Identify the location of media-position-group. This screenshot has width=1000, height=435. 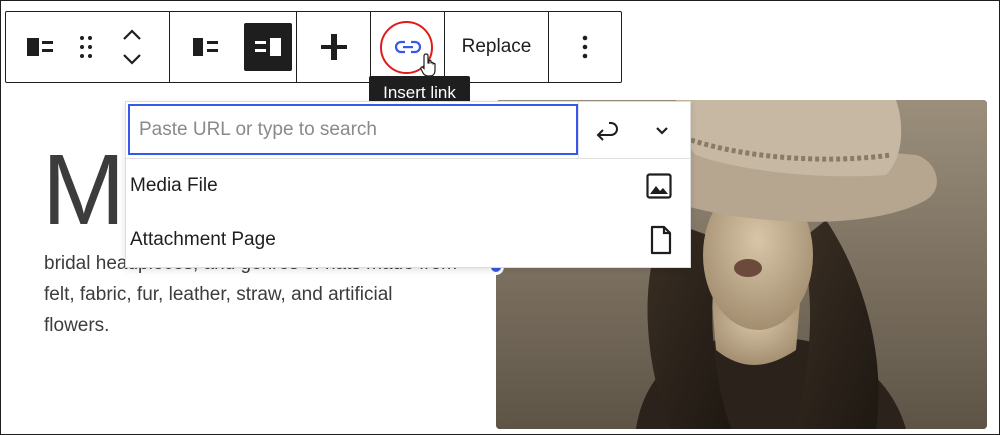
(233, 47).